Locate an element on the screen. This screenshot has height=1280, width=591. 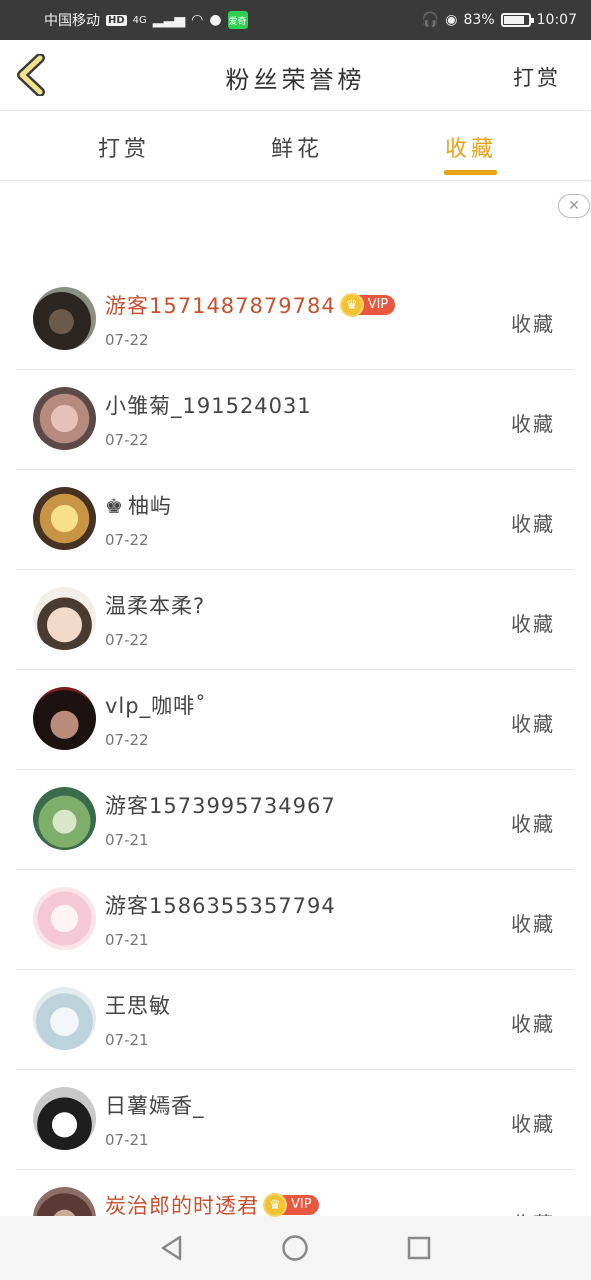
tab-favorites: 收藏 is located at coordinates (471, 147).